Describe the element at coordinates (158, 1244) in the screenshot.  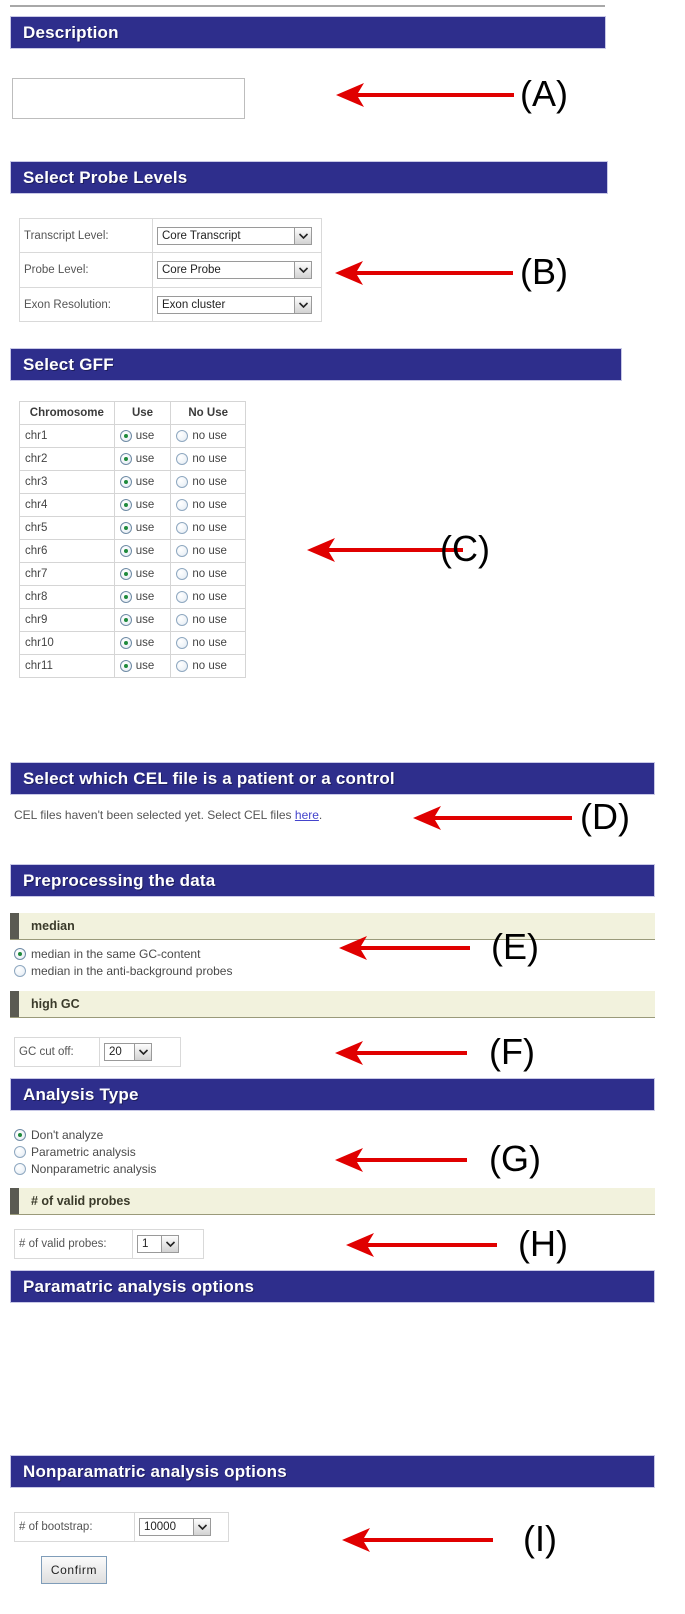
I see `valid-probes-select: 1` at that location.